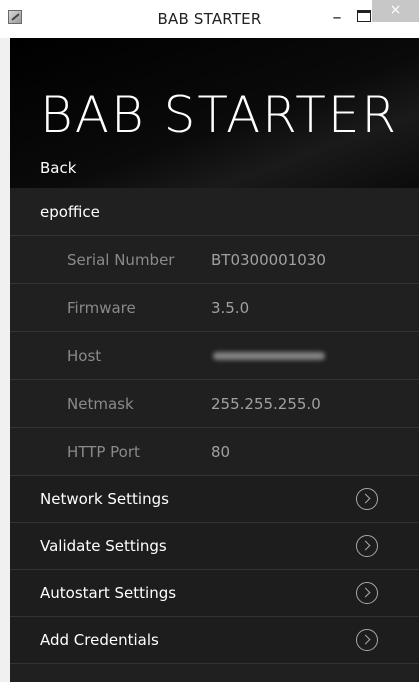  What do you see at coordinates (337, 19) in the screenshot?
I see `minimize-button: –` at bounding box center [337, 19].